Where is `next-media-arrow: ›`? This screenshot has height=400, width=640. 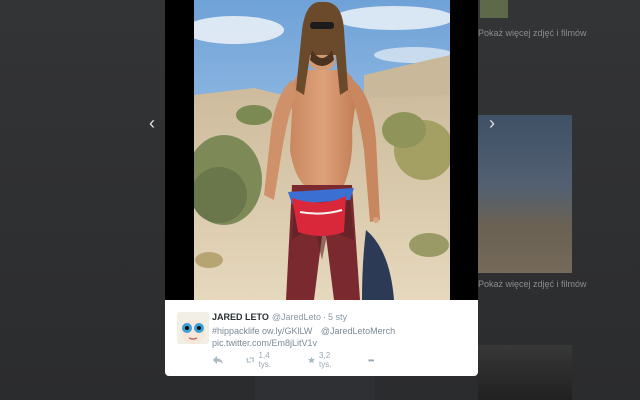 next-media-arrow: › is located at coordinates (492, 122).